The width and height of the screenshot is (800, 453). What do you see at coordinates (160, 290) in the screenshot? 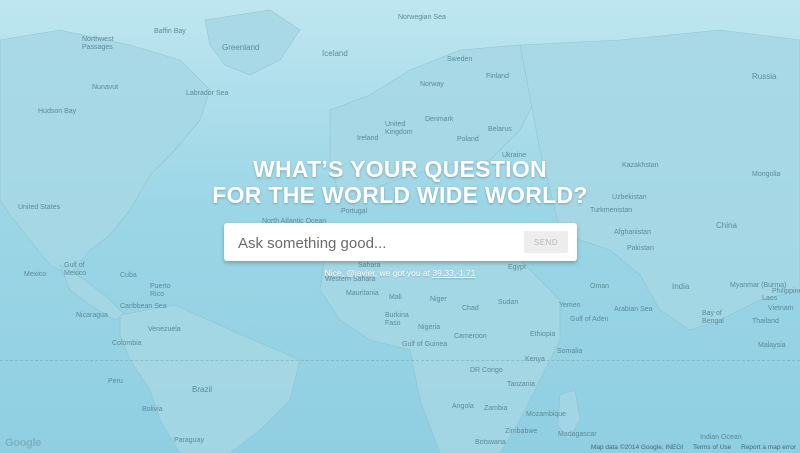
I see `map-label: Puerto Rico` at bounding box center [160, 290].